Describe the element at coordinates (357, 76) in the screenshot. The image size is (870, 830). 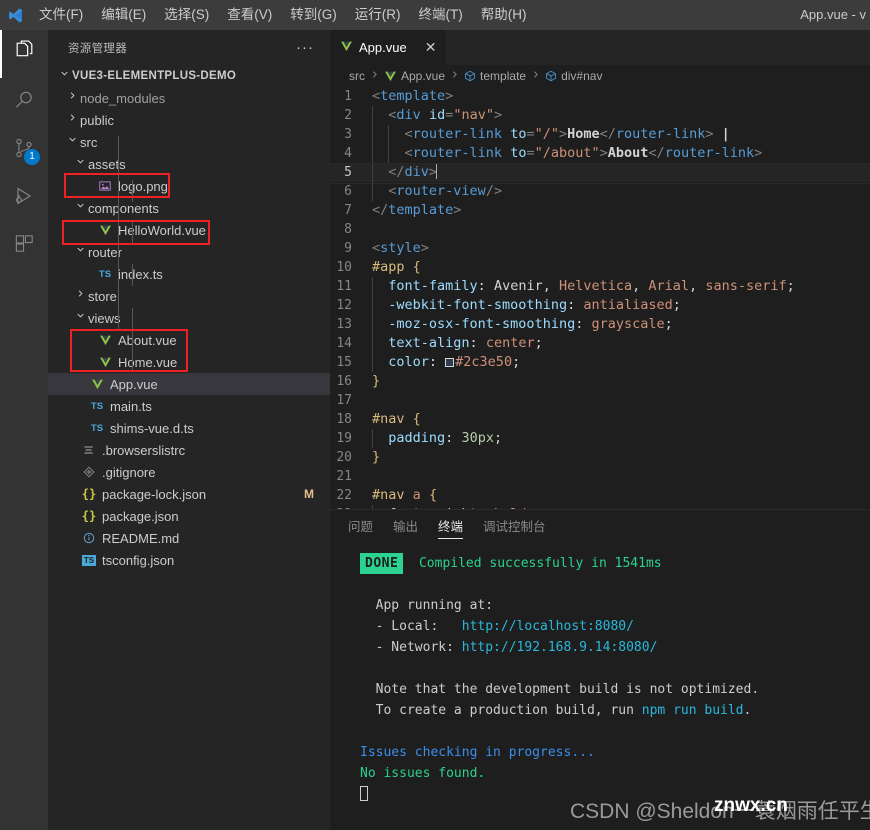
I see `breadcrumb-item: src` at that location.